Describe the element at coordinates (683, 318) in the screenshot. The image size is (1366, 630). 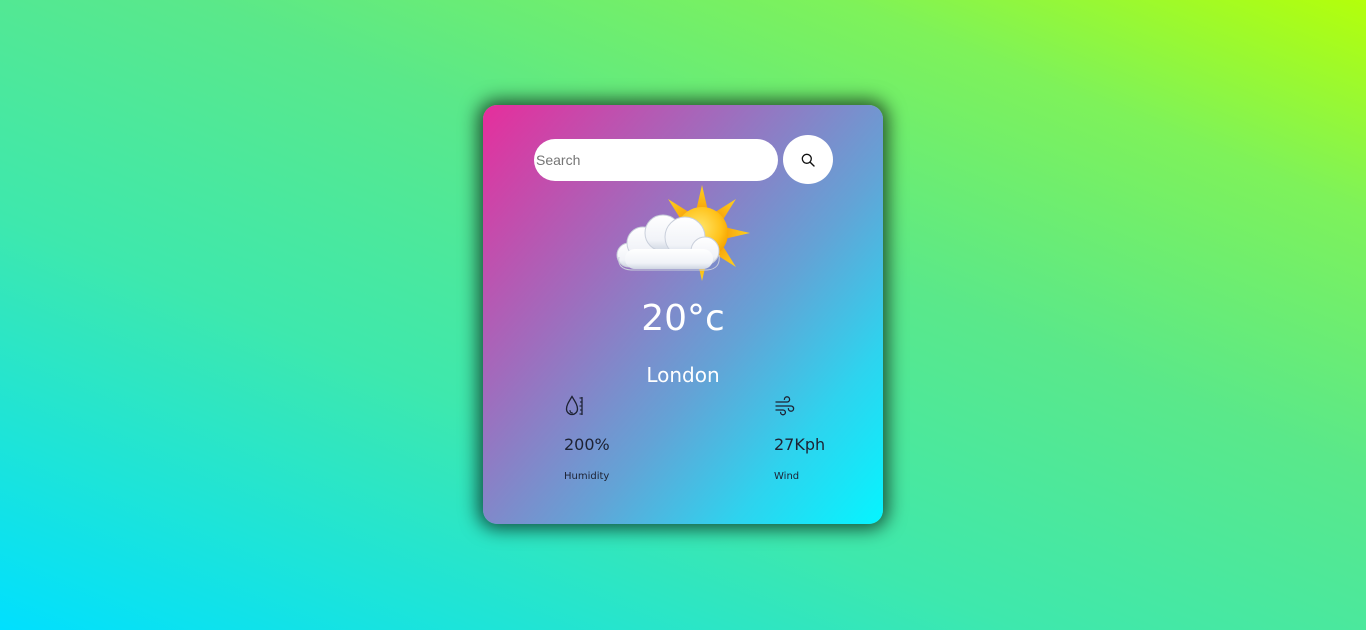
I see `temperature: 20°c` at that location.